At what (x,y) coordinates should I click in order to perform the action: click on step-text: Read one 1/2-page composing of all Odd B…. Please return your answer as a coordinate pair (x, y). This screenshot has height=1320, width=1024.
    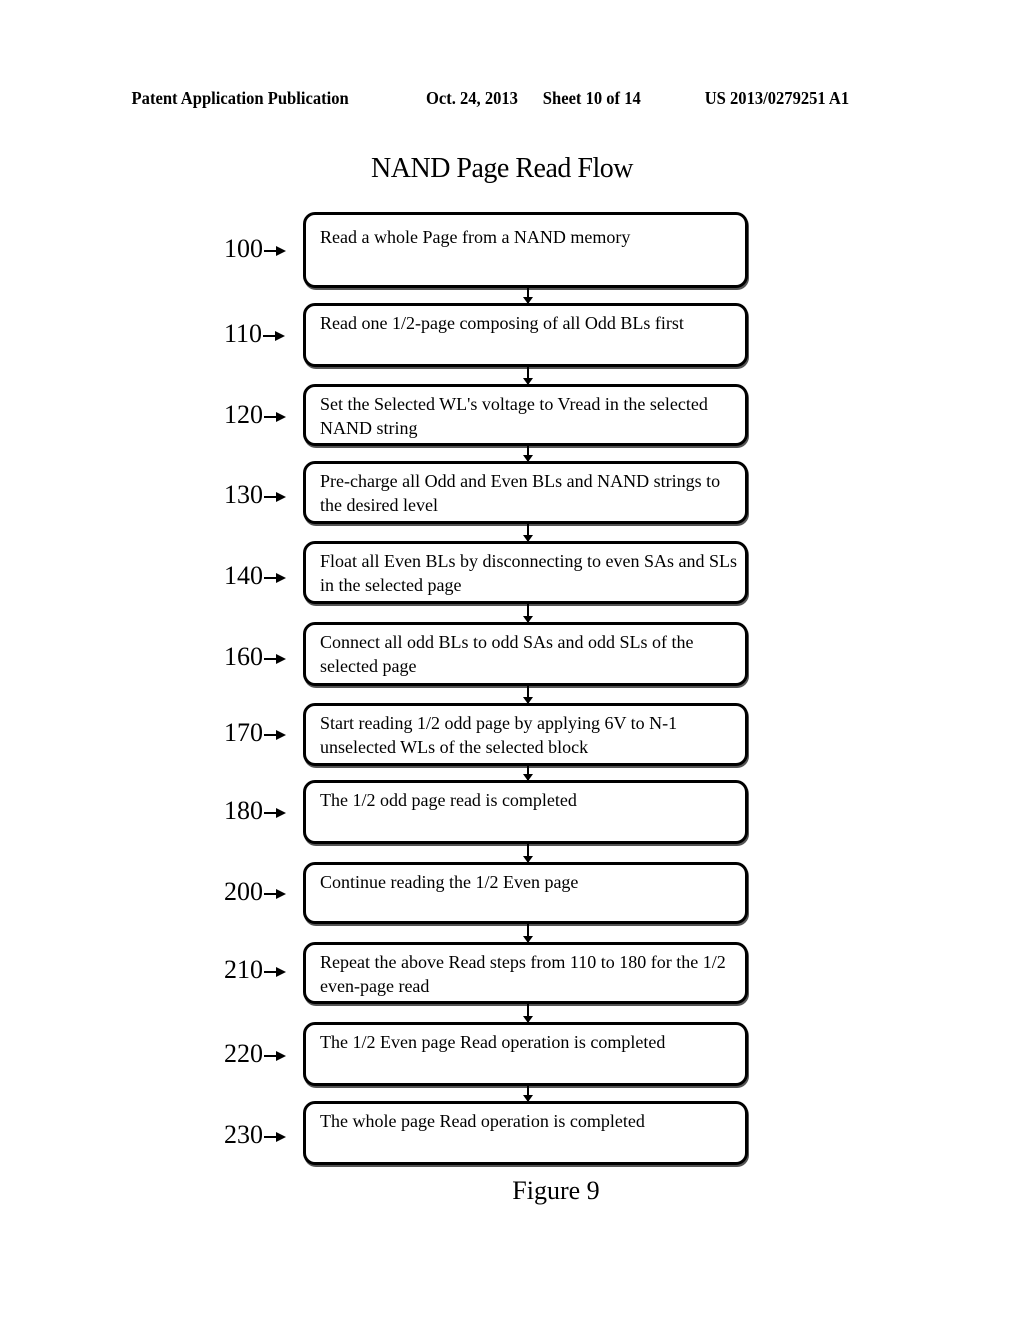
    Looking at the image, I should click on (502, 323).